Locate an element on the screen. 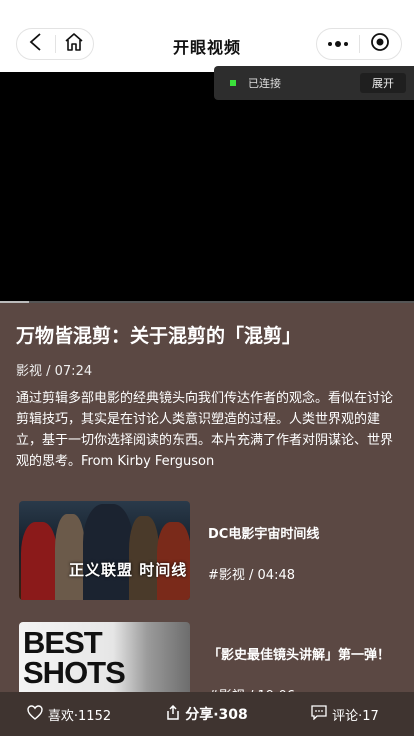 The height and width of the screenshot is (736, 414). thumbnail-logo-text: BEST SHOTS is located at coordinates (74, 657).